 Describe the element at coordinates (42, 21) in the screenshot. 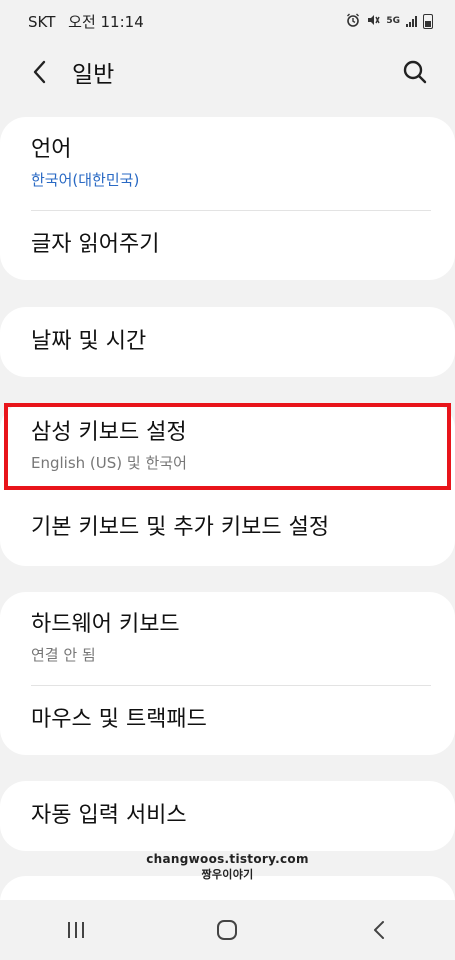

I see `carrier-label: SKT` at that location.